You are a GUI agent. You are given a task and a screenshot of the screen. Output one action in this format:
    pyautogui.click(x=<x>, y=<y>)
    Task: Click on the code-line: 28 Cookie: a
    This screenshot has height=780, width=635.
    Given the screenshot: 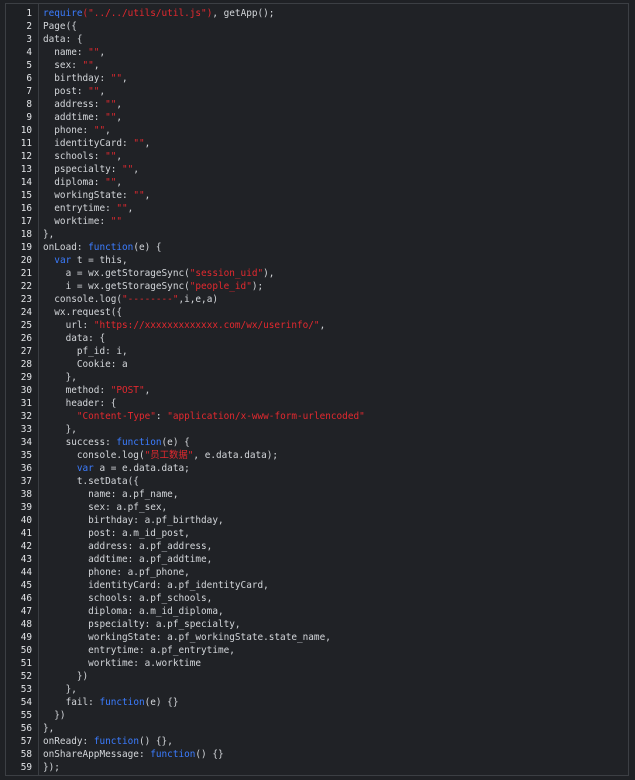 What is the action you would take?
    pyautogui.click(x=317, y=364)
    